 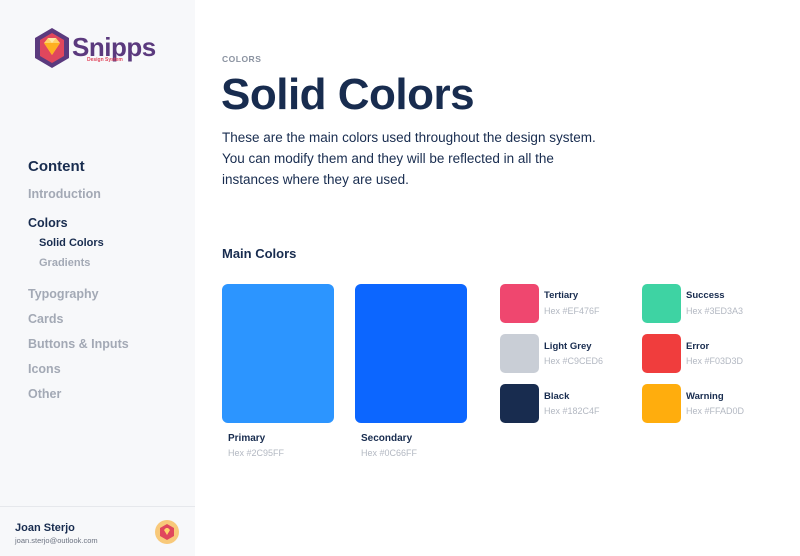 I want to click on primary-color-hex: Hex #2C95FF, so click(x=256, y=453).